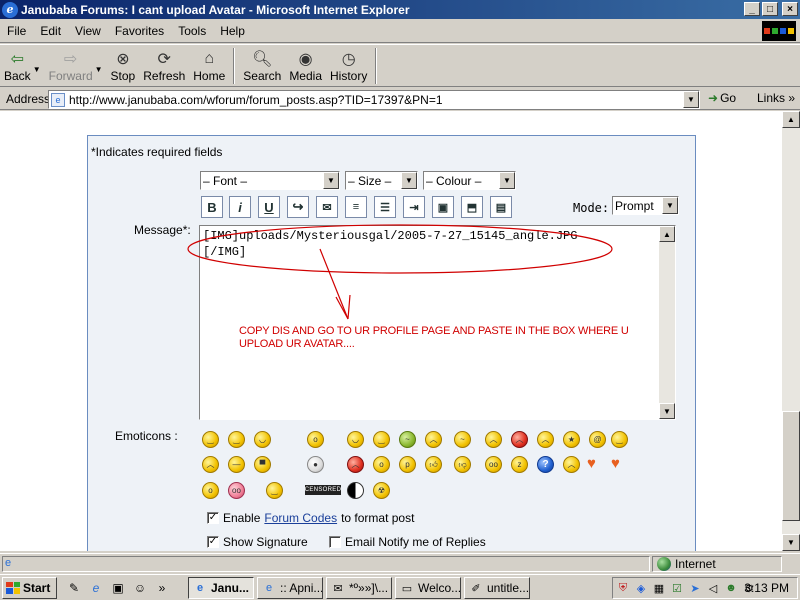  Describe the element at coordinates (766, 588) in the screenshot. I see `clock: 3:13 PM` at that location.